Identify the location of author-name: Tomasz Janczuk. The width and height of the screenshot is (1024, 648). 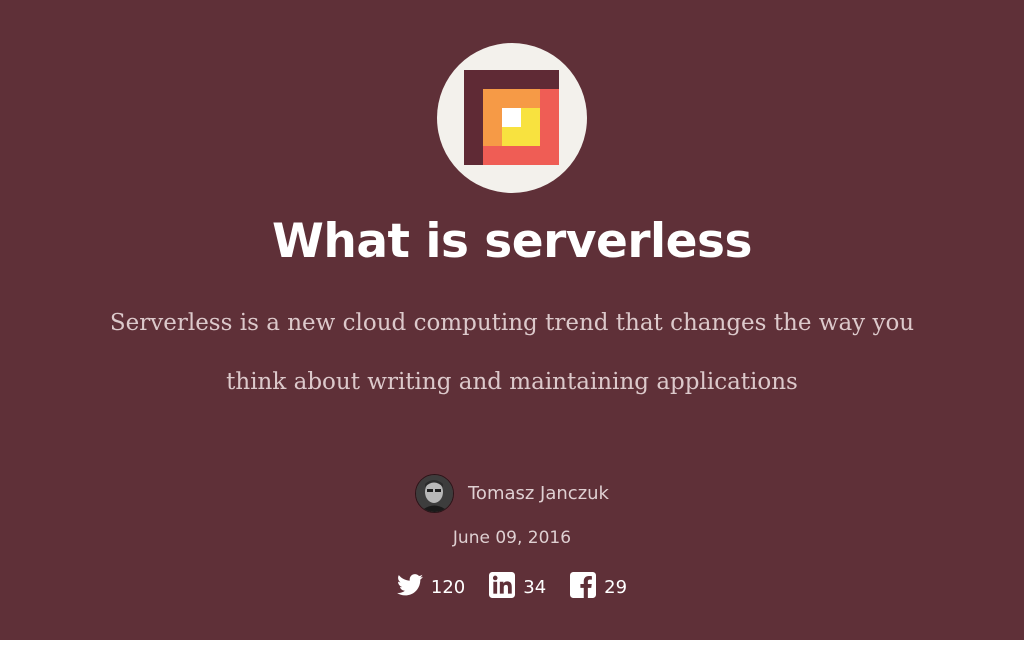
(538, 493).